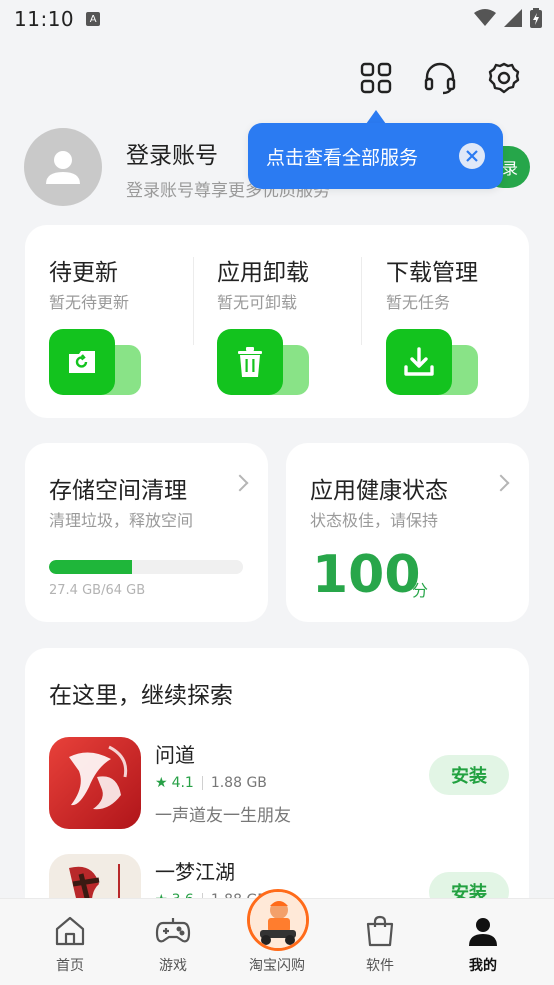  I want to click on tooltip-close-button, so click(472, 156).